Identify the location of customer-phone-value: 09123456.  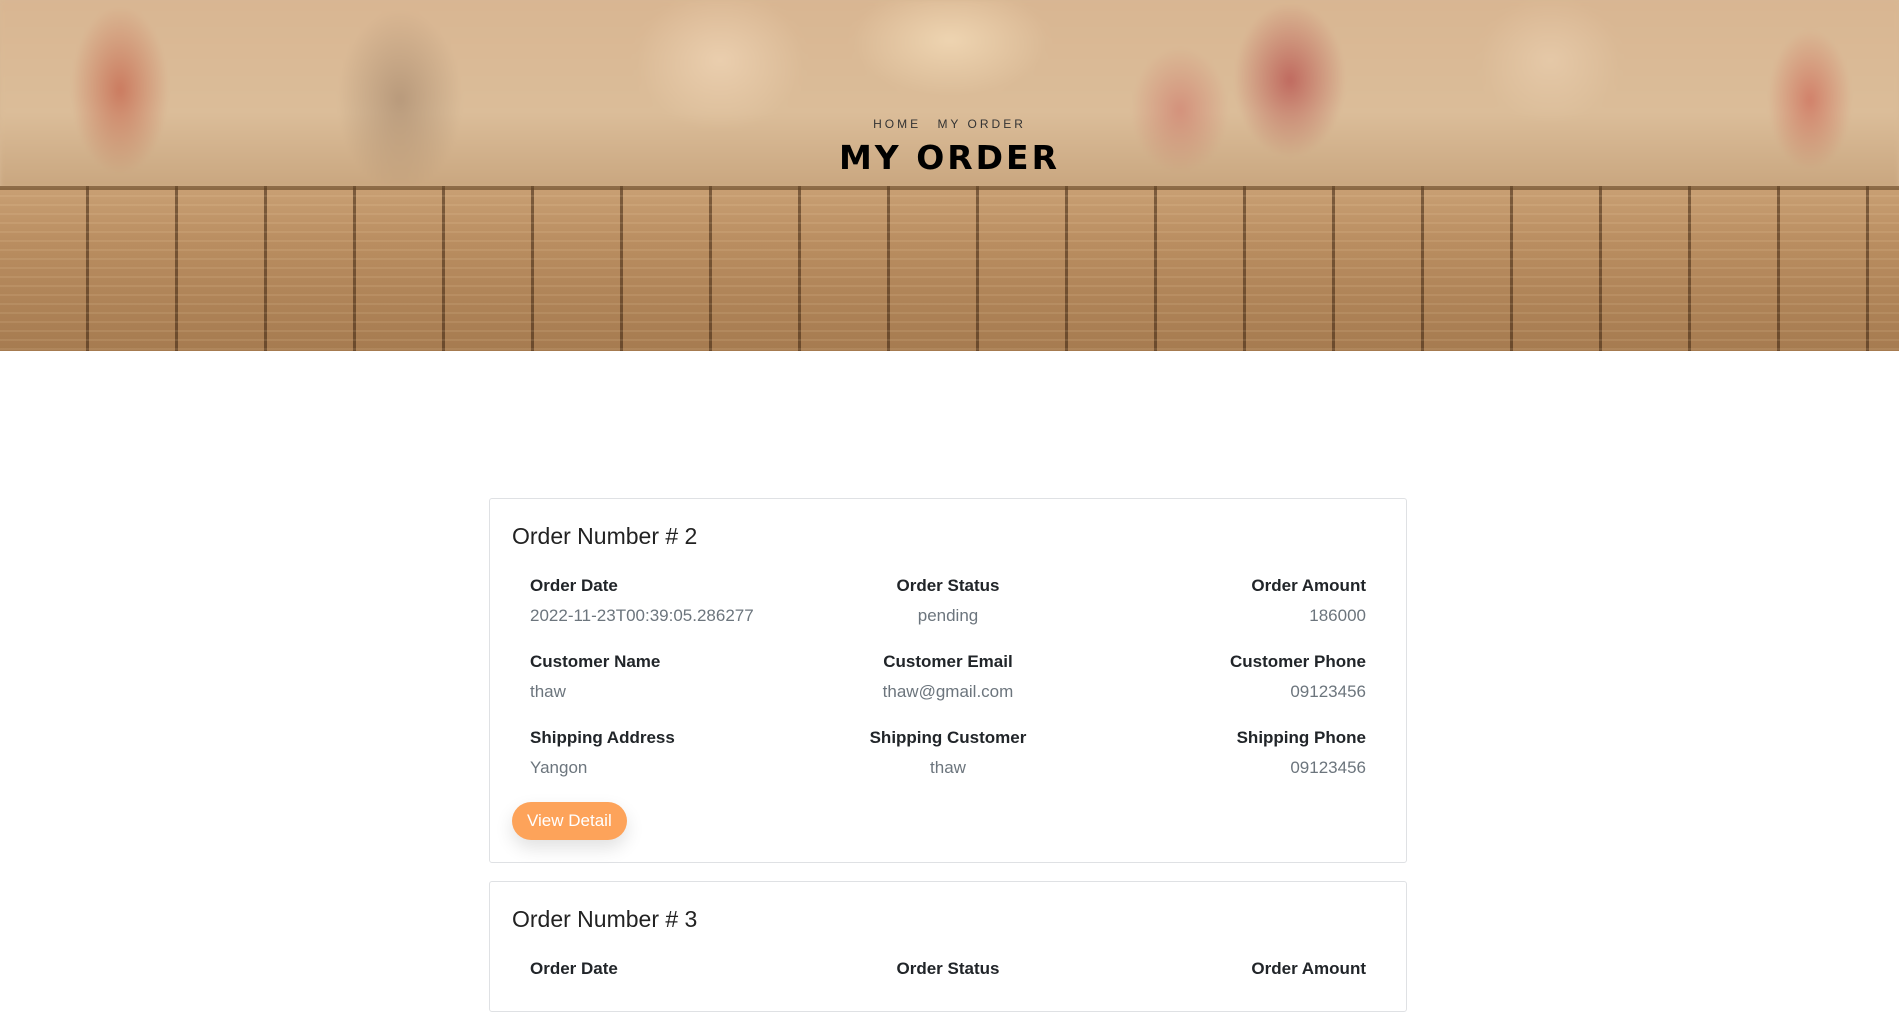
(1328, 691).